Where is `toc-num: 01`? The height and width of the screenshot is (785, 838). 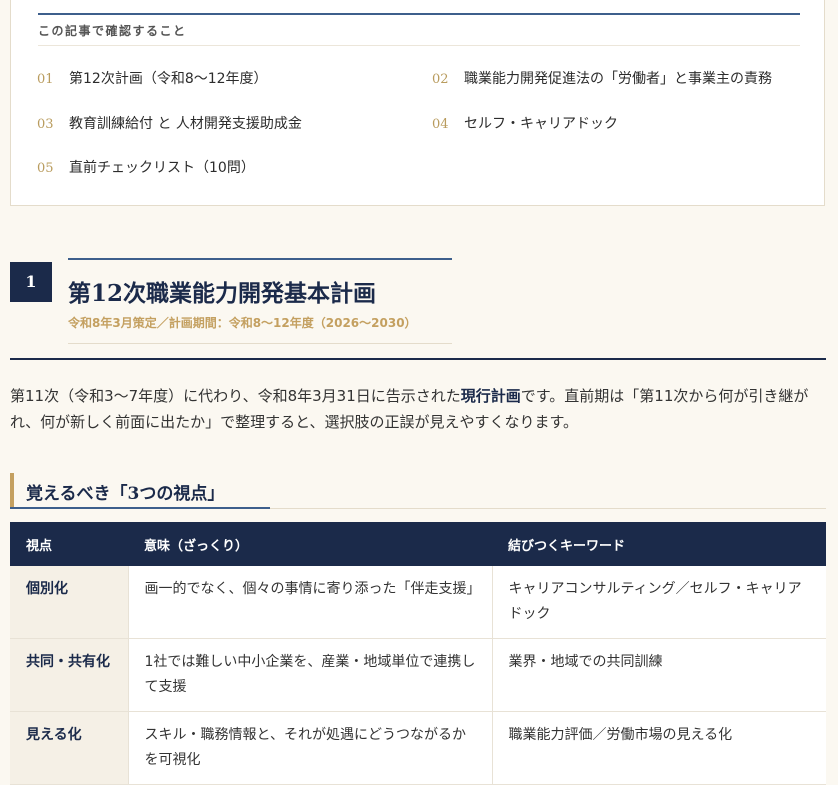 toc-num: 01 is located at coordinates (45, 79).